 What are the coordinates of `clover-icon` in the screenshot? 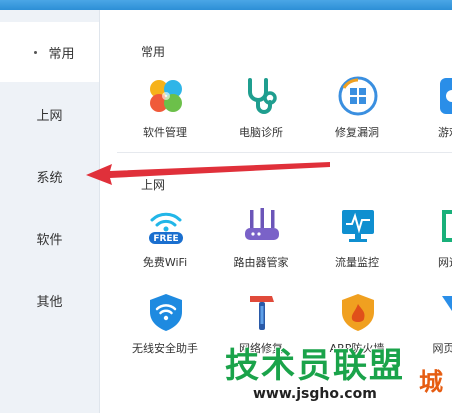 It's located at (166, 96).